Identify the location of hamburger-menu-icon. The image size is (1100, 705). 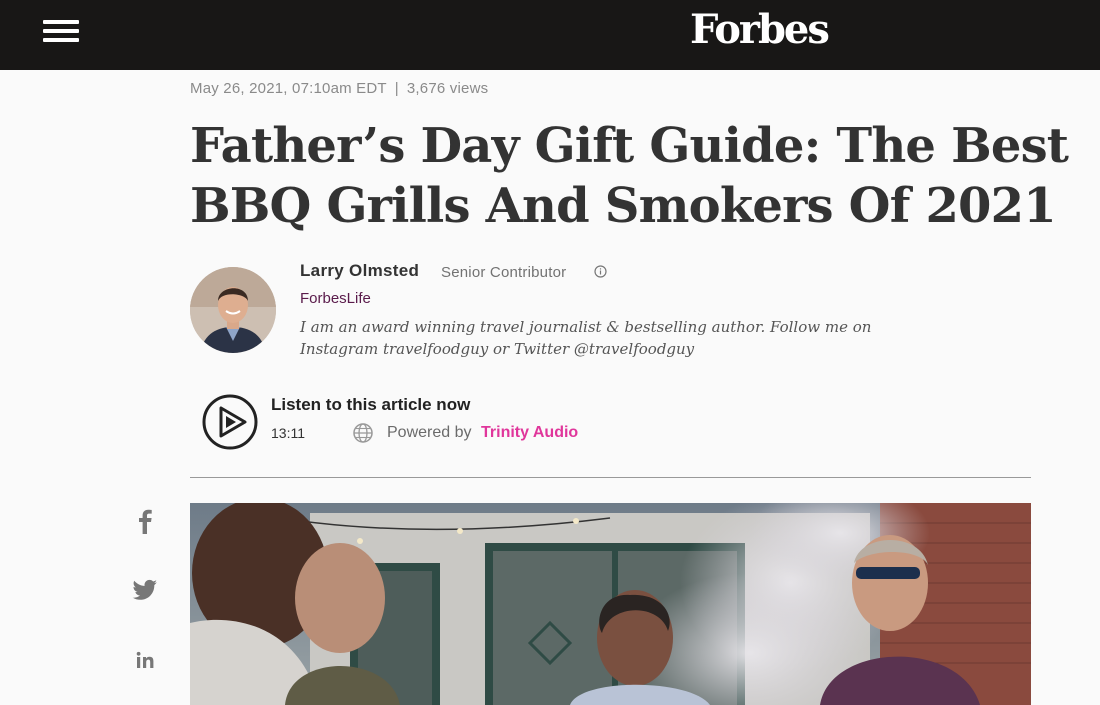
(61, 32).